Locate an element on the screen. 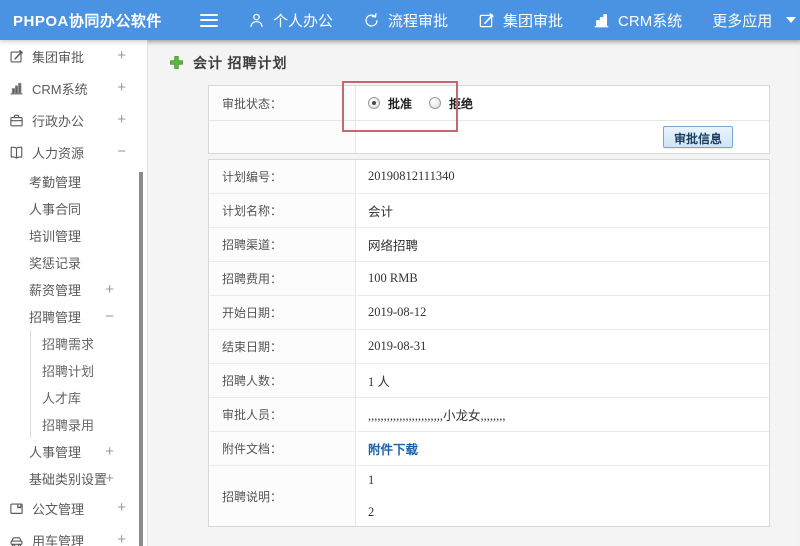 The image size is (800, 546). sidebar-item-document-mgmt: 公文管理 + is located at coordinates (73, 508).